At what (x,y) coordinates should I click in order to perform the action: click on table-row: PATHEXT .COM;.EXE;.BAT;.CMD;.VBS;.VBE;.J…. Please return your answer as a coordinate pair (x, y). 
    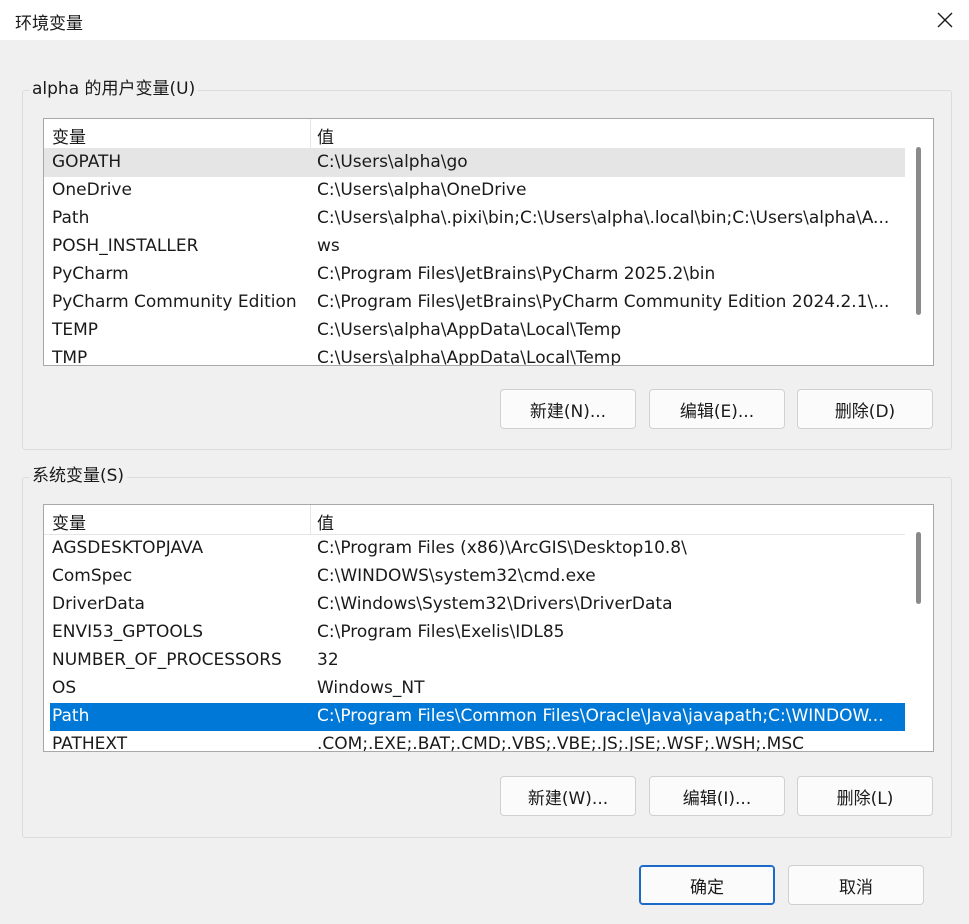
    Looking at the image, I should click on (475, 741).